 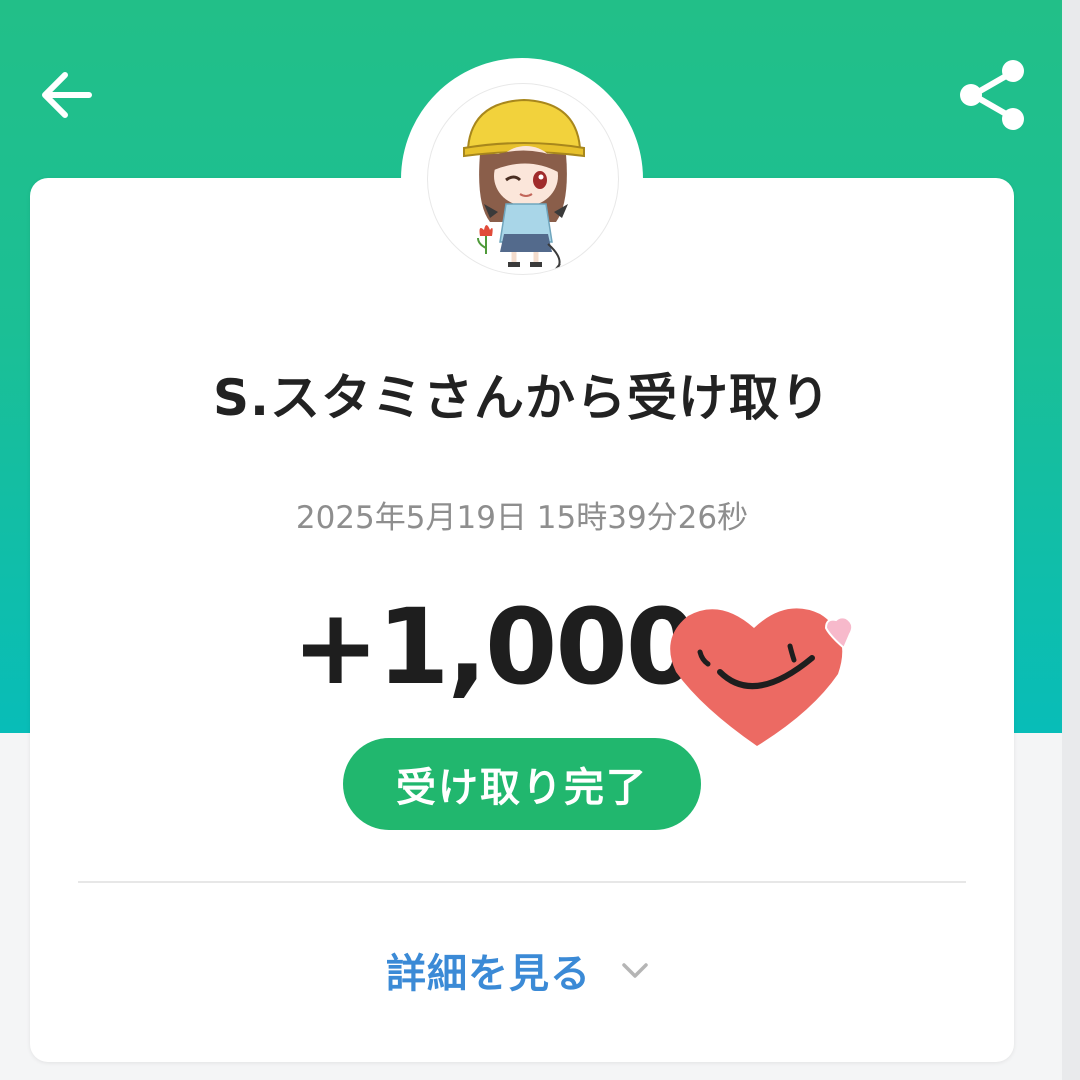 I want to click on chevron-down-icon, so click(x=635, y=970).